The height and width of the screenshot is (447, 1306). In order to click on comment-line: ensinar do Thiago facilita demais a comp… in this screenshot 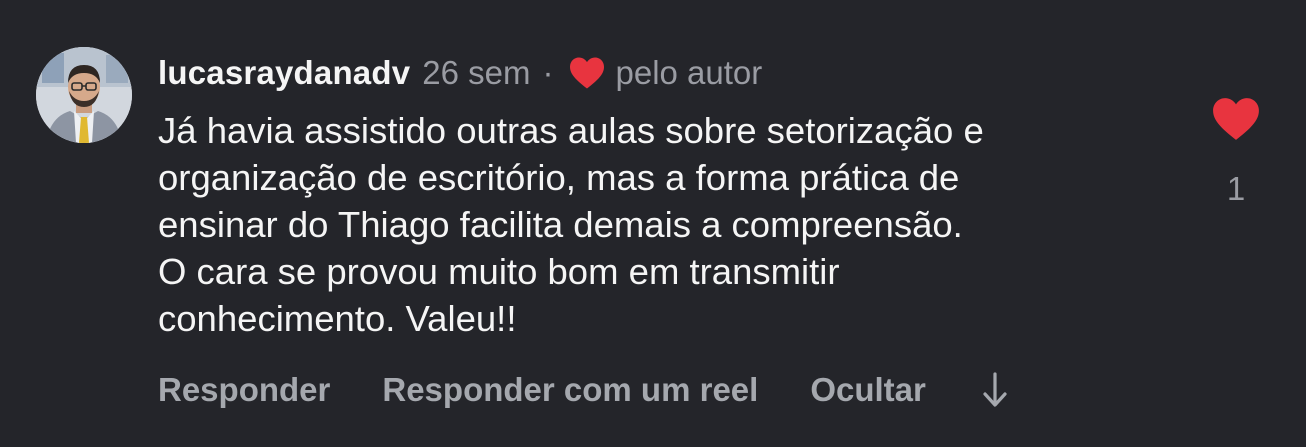, I will do `click(560, 224)`.